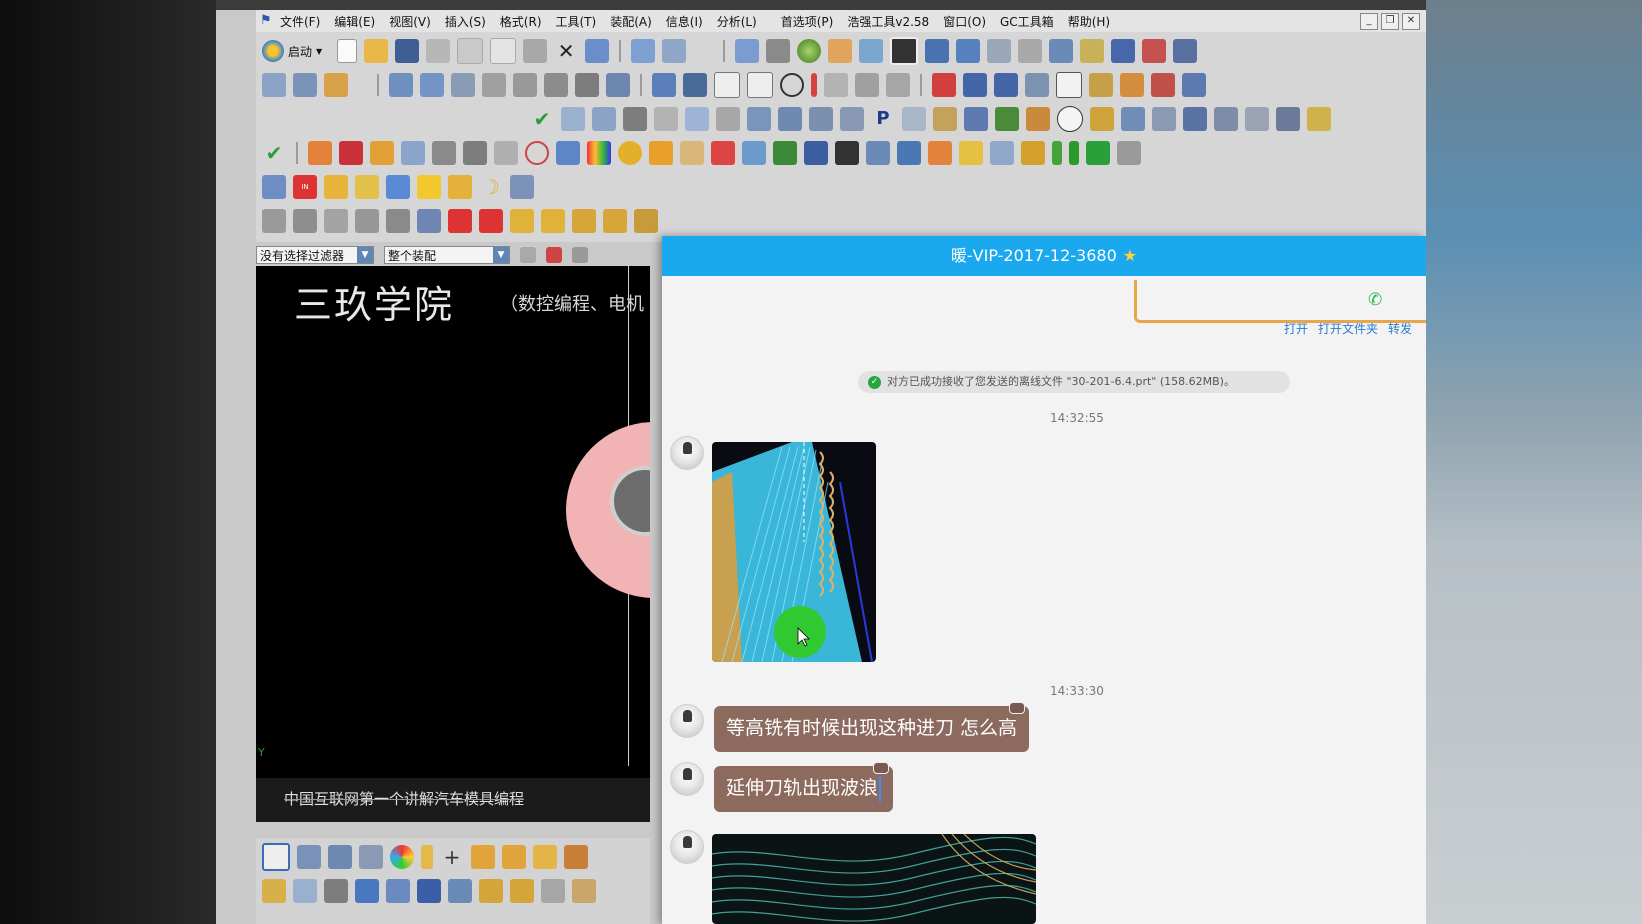 The width and height of the screenshot is (1642, 924). I want to click on cam-tool-icon, so click(336, 85).